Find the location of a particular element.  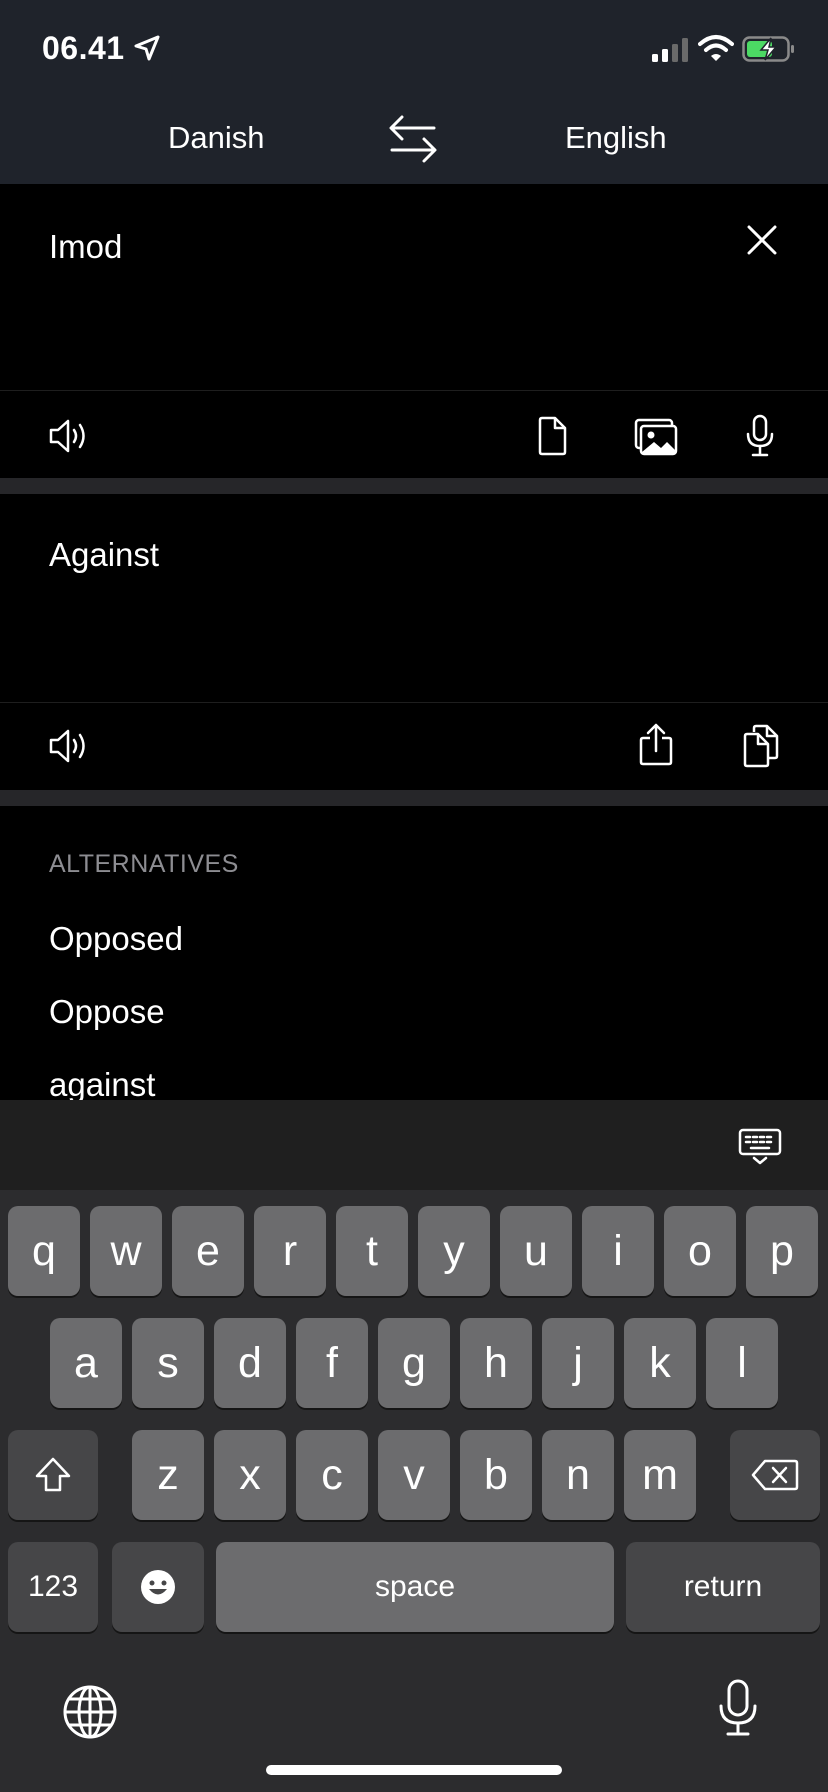

photo-gallery-icon is located at coordinates (656, 437).